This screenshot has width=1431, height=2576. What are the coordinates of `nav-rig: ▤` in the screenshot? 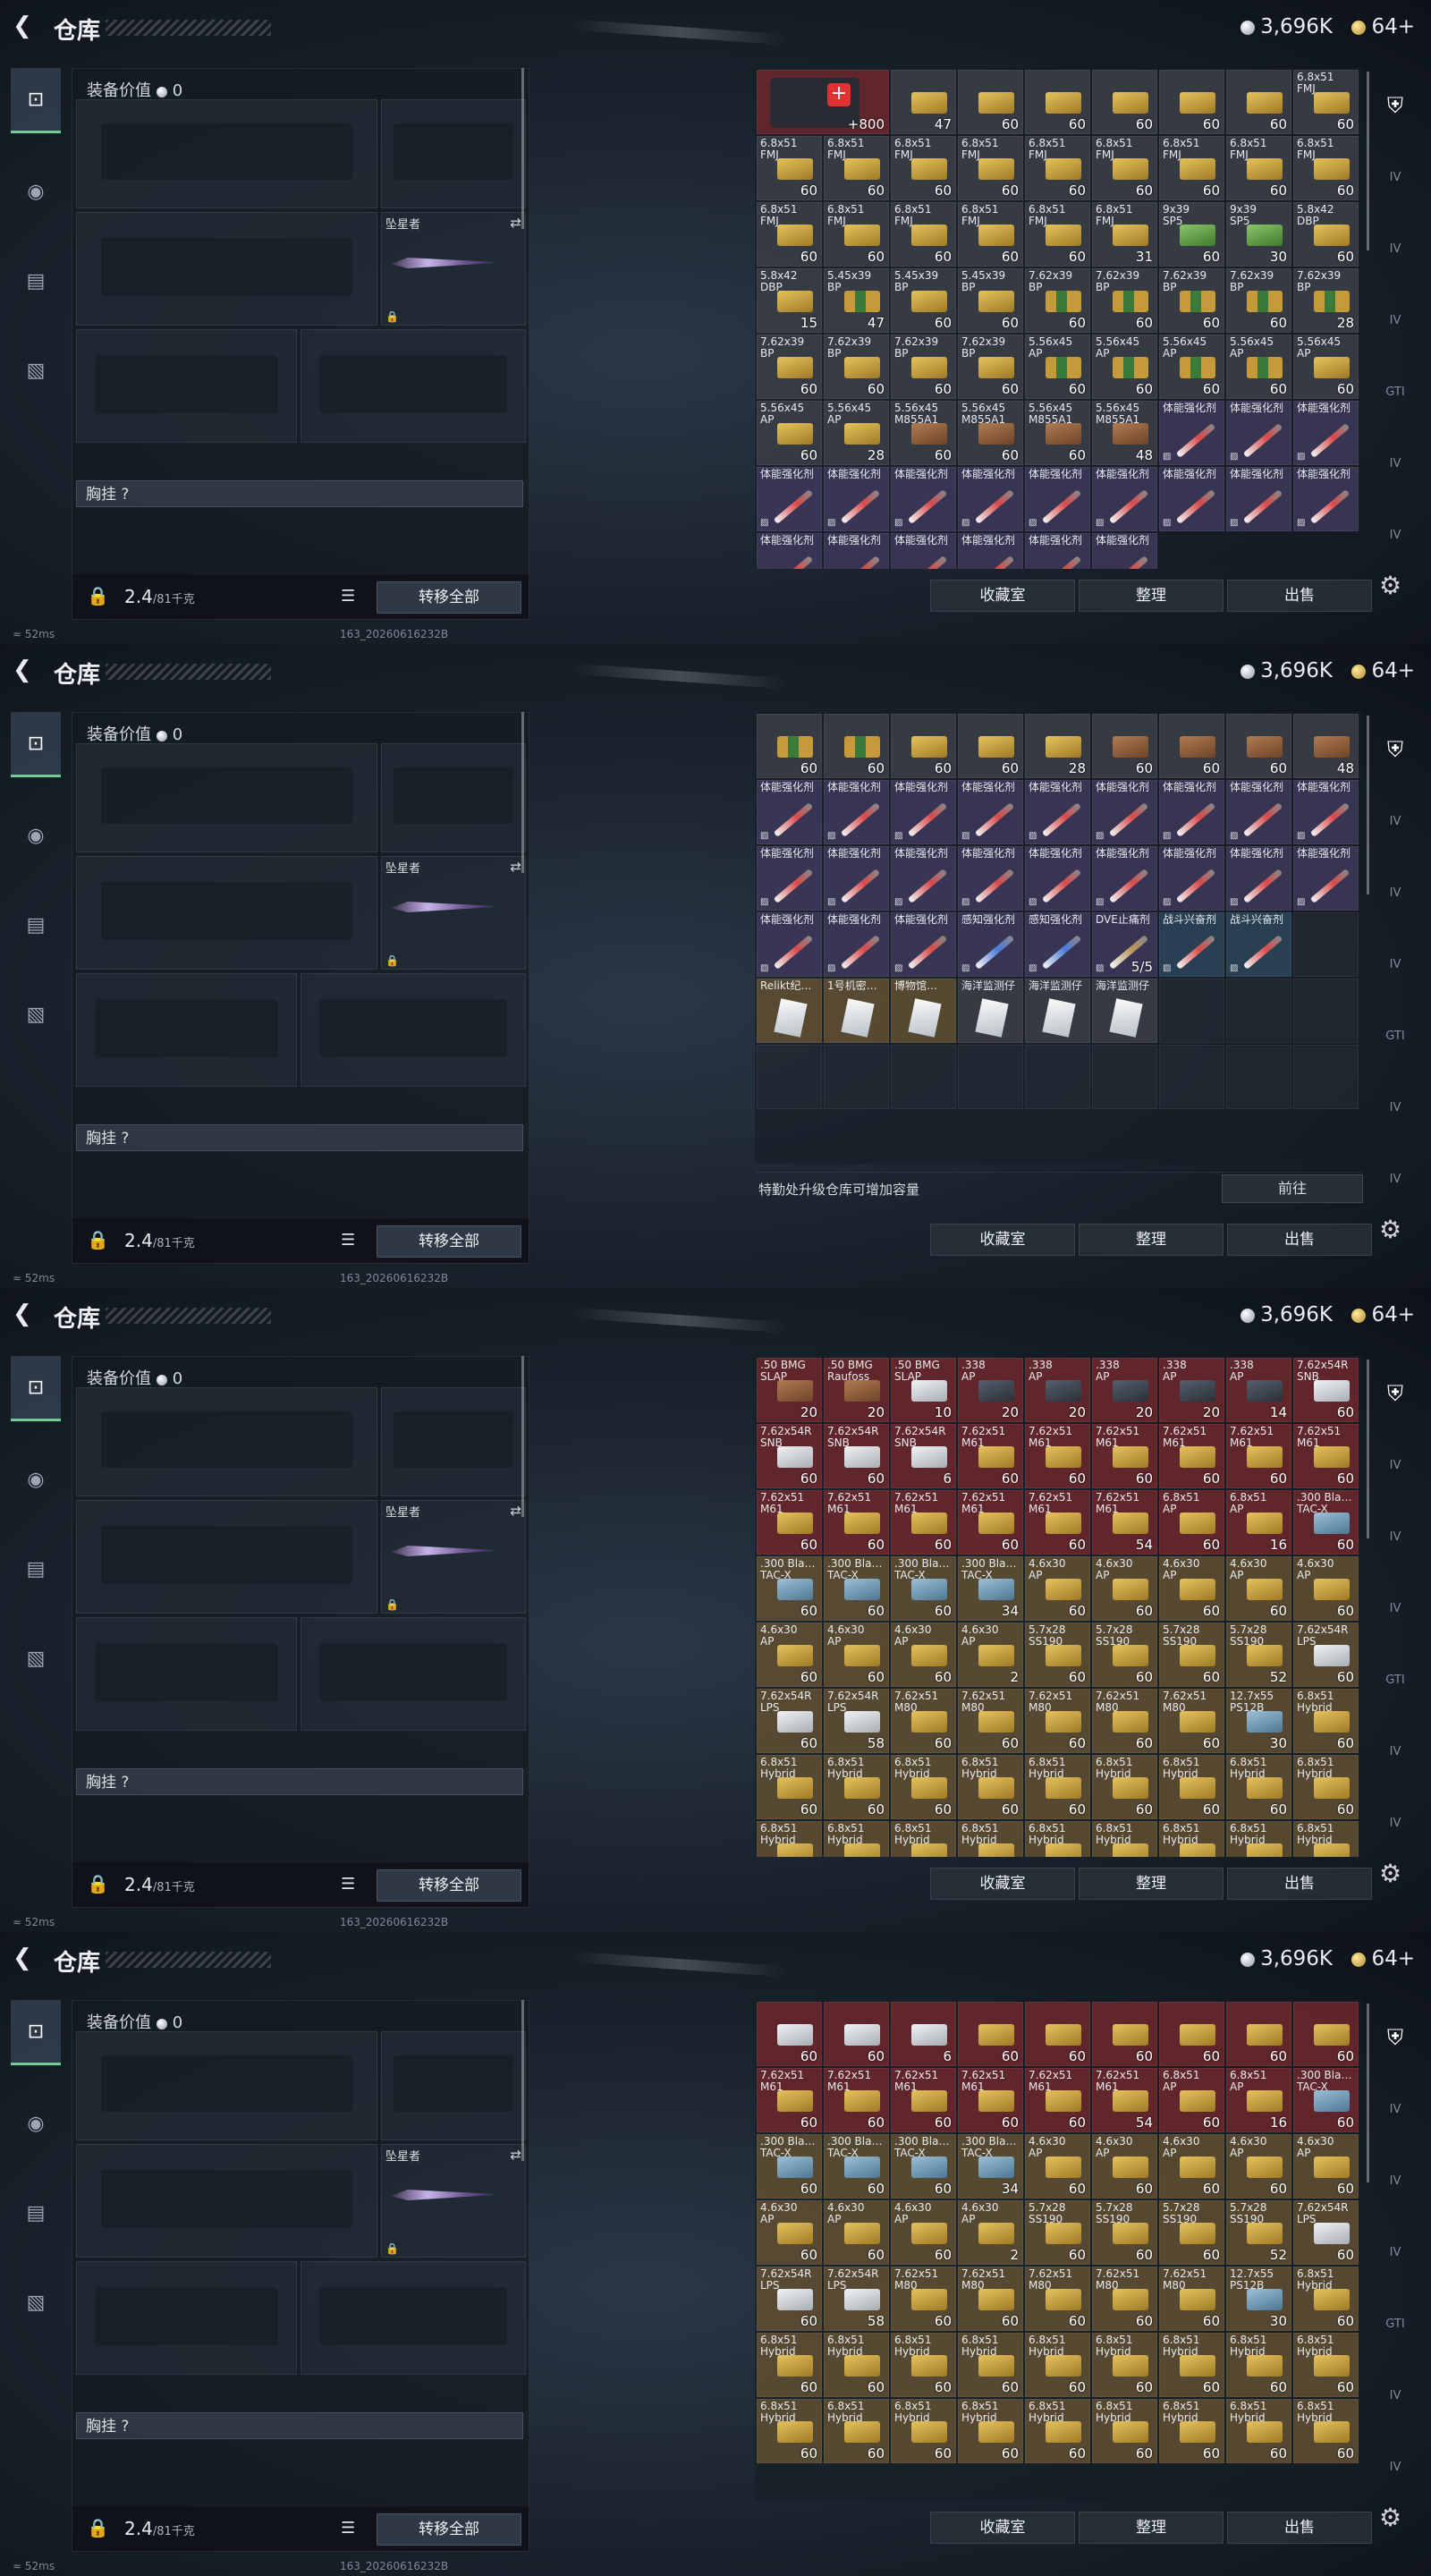 It's located at (36, 925).